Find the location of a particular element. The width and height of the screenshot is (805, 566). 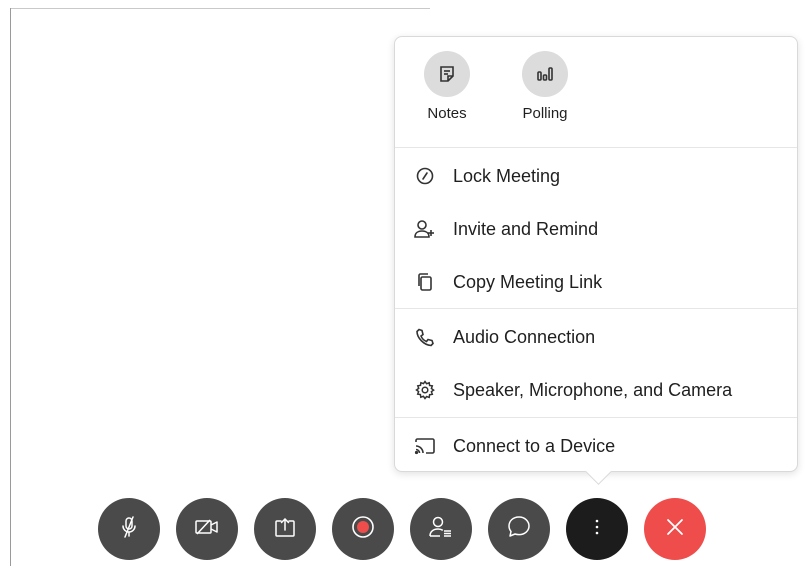

audio-connection-item: Audio Connection is located at coordinates (596, 337).